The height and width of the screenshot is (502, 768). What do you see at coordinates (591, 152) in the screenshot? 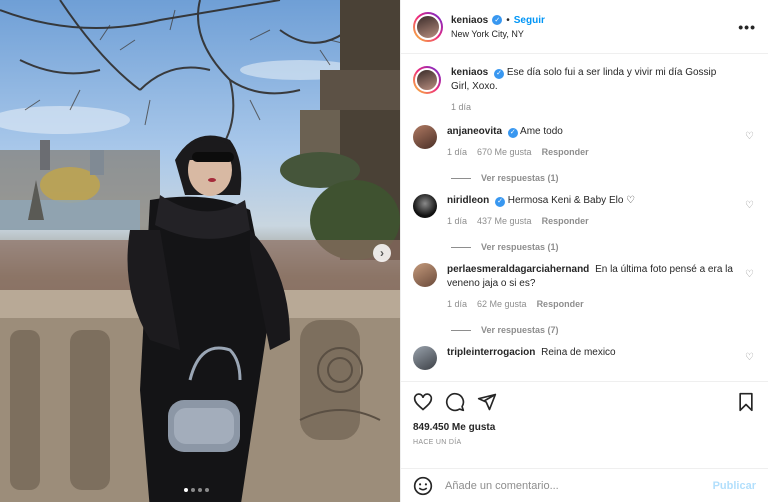
I see `comment-meta: 1 día 670 Me gusta Responder` at bounding box center [591, 152].